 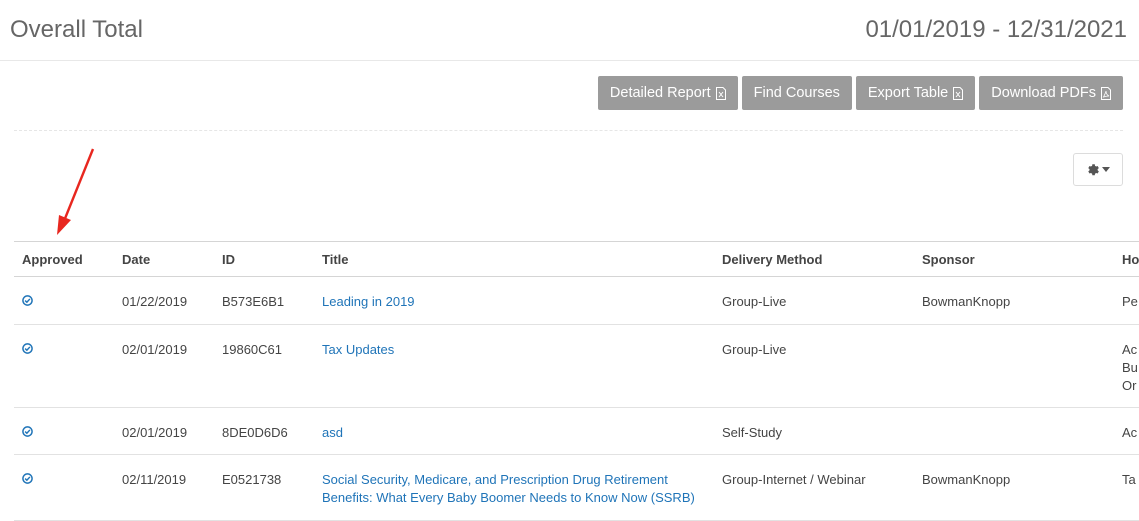 What do you see at coordinates (76, 191) in the screenshot?
I see `red-annotation-arrow` at bounding box center [76, 191].